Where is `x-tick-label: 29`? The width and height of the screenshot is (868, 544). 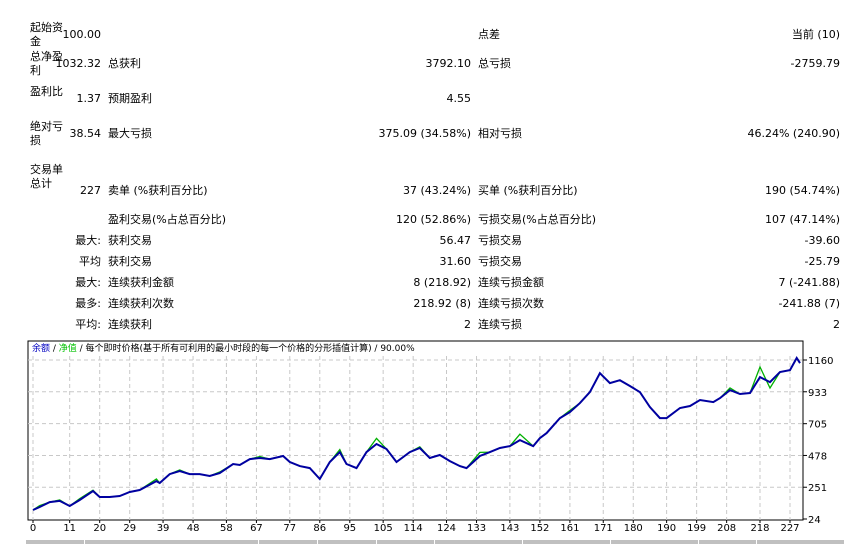 x-tick-label: 29 is located at coordinates (129, 528).